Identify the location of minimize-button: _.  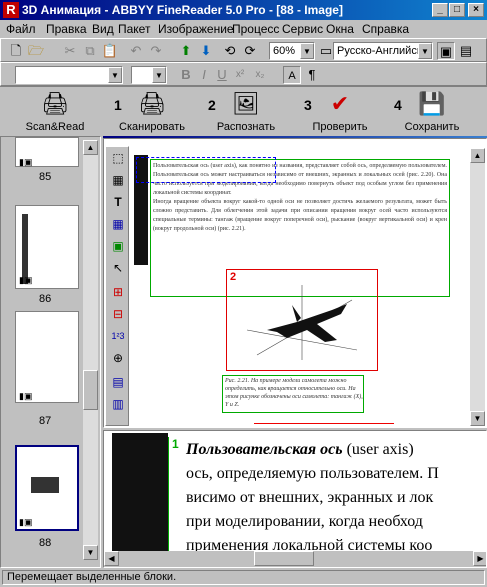
(440, 10).